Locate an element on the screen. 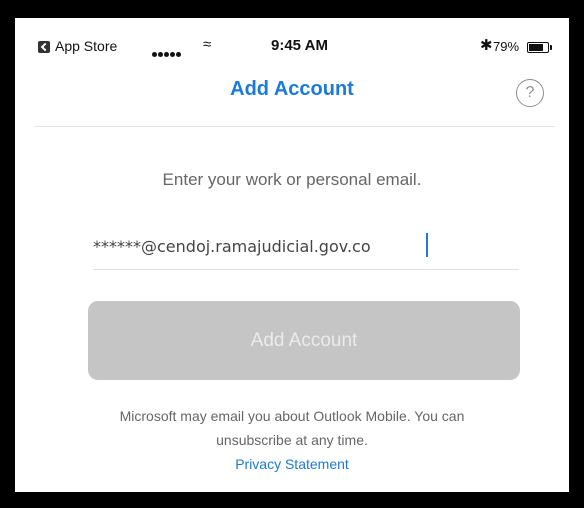 This screenshot has height=508, width=584. battery-icon is located at coordinates (539, 47).